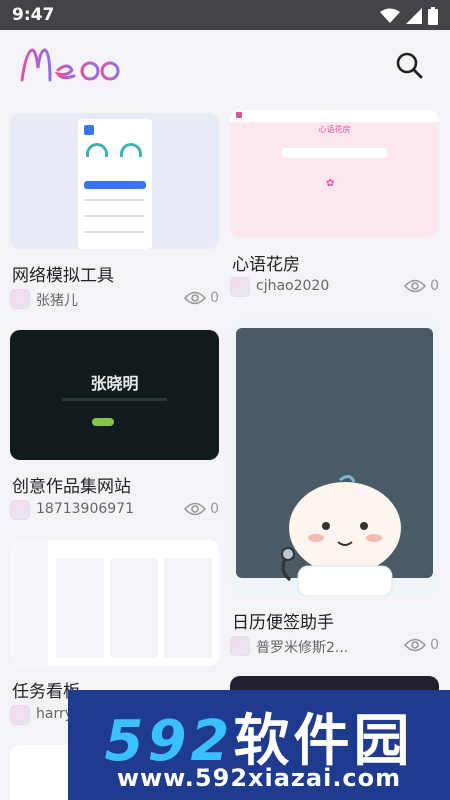  I want to click on card-meta: 18713906971 0, so click(114, 511).